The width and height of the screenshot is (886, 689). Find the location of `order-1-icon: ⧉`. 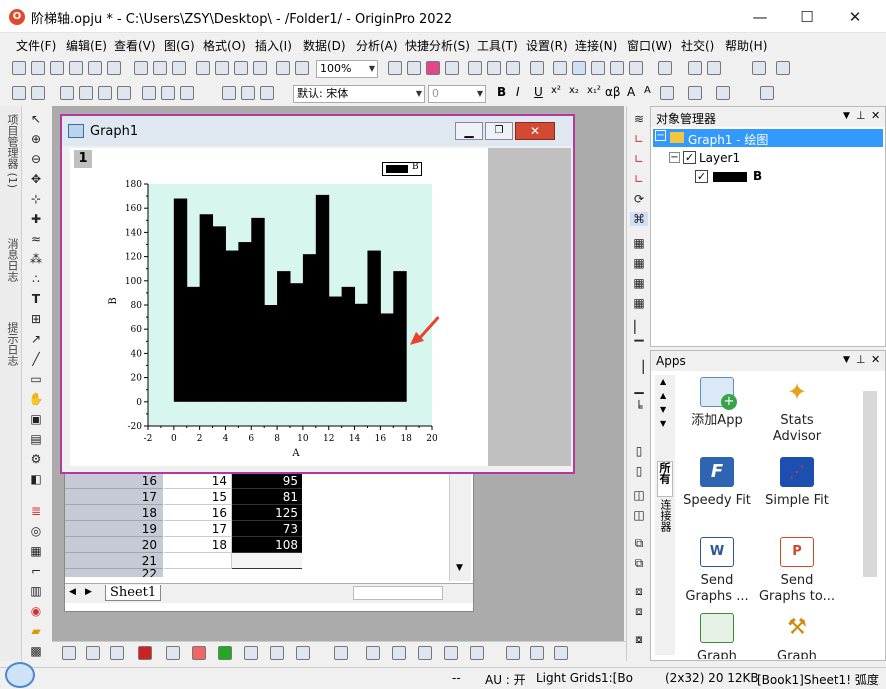

order-1-icon: ⧉ is located at coordinates (639, 543).